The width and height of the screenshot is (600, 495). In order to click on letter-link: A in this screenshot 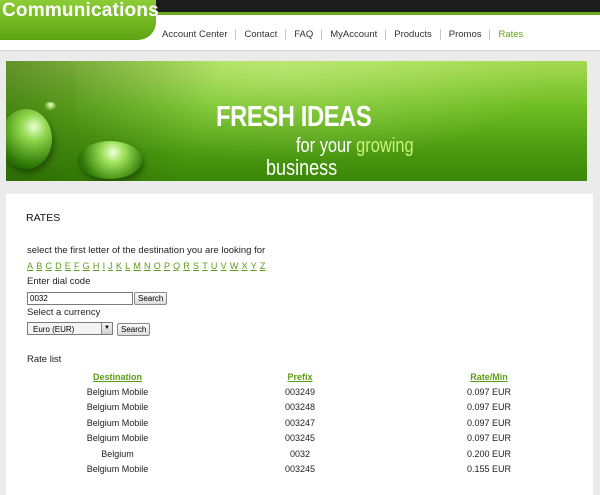, I will do `click(30, 266)`.